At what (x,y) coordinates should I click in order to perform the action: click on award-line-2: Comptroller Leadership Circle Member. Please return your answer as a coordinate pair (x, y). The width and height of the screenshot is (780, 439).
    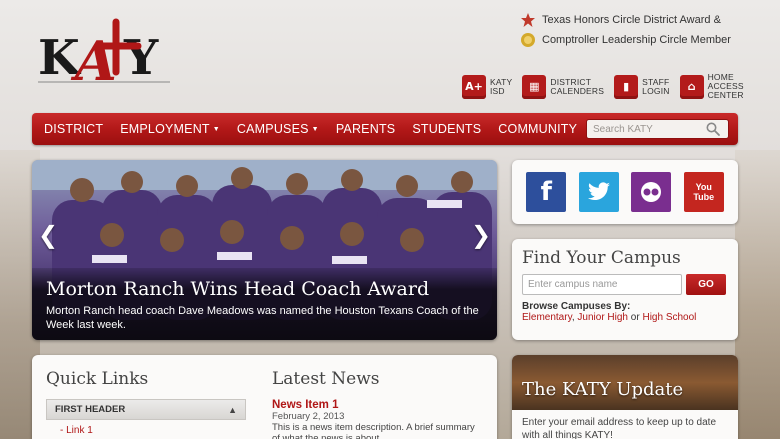
    Looking at the image, I should click on (636, 40).